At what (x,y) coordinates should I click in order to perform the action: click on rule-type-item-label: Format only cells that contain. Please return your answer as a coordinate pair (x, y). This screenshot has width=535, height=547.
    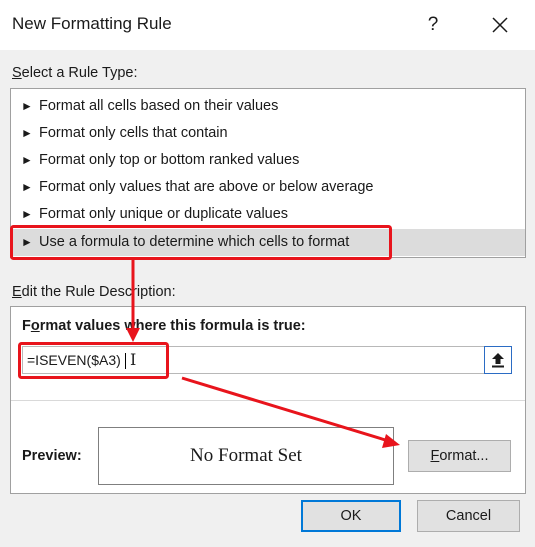
    Looking at the image, I should click on (133, 133).